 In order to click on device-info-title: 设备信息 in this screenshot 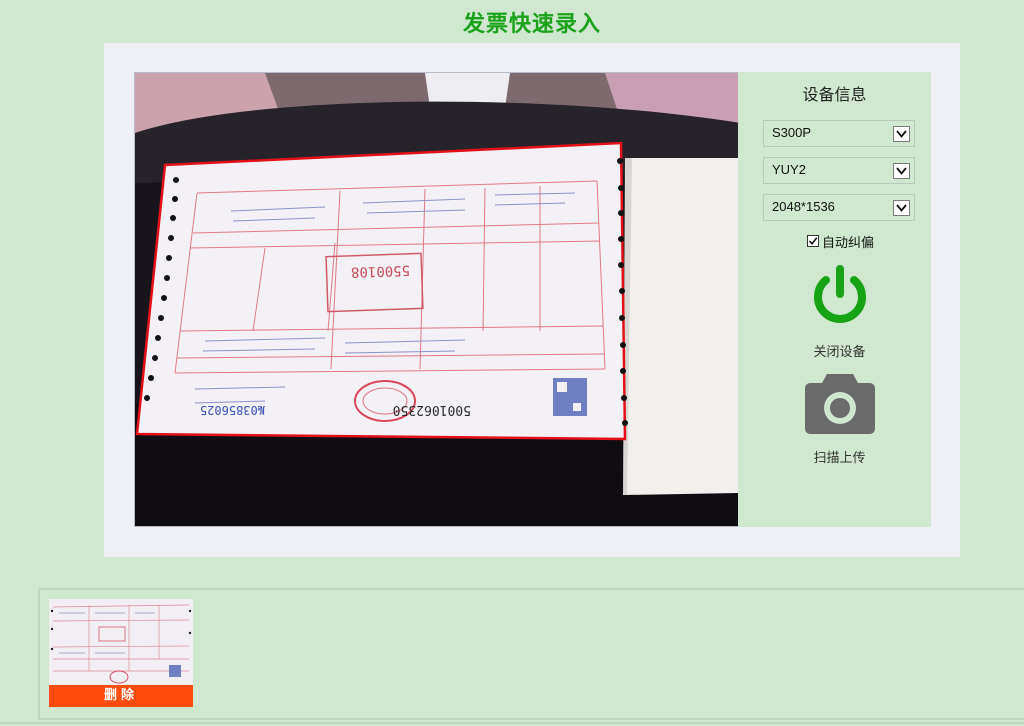, I will do `click(834, 94)`.